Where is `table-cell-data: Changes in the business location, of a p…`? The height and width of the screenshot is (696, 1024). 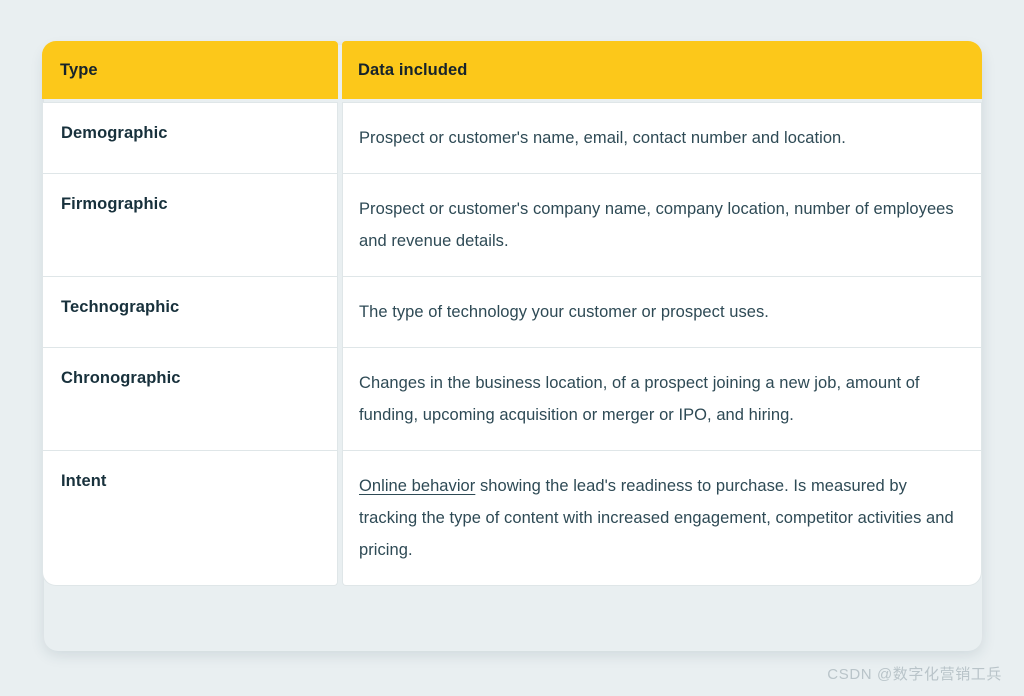 table-cell-data: Changes in the business location, of a p… is located at coordinates (662, 399).